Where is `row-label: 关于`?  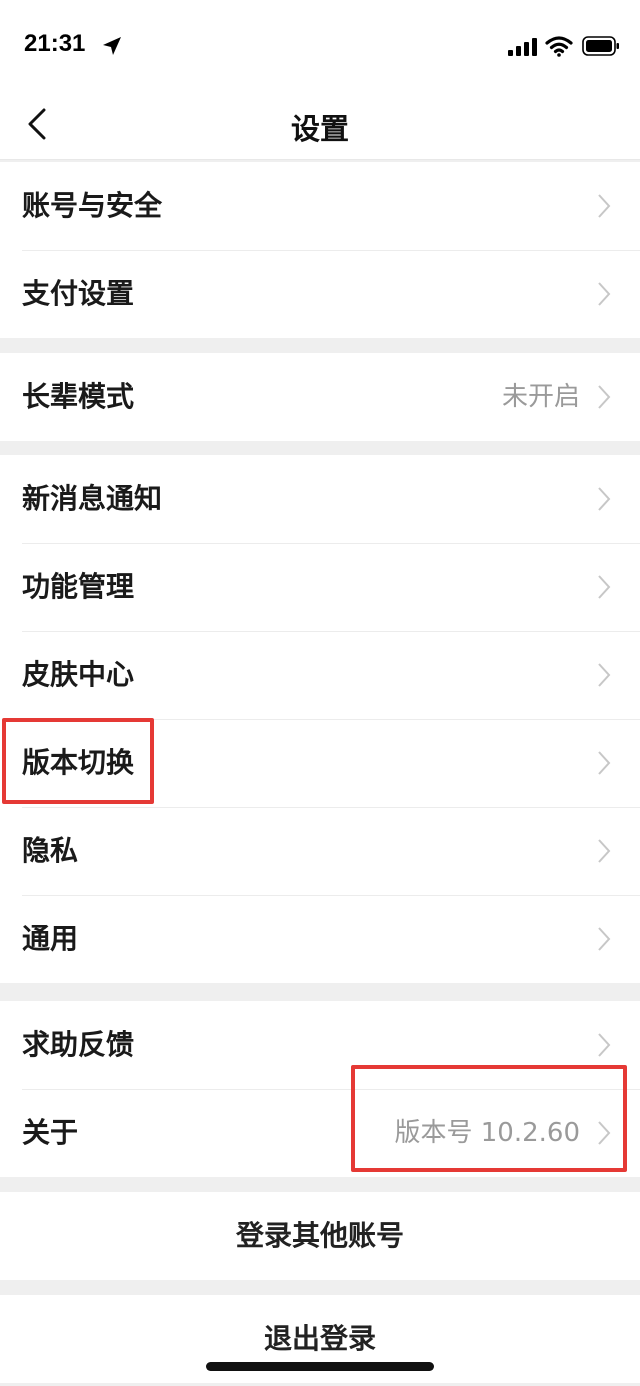
row-label: 关于 is located at coordinates (50, 1132).